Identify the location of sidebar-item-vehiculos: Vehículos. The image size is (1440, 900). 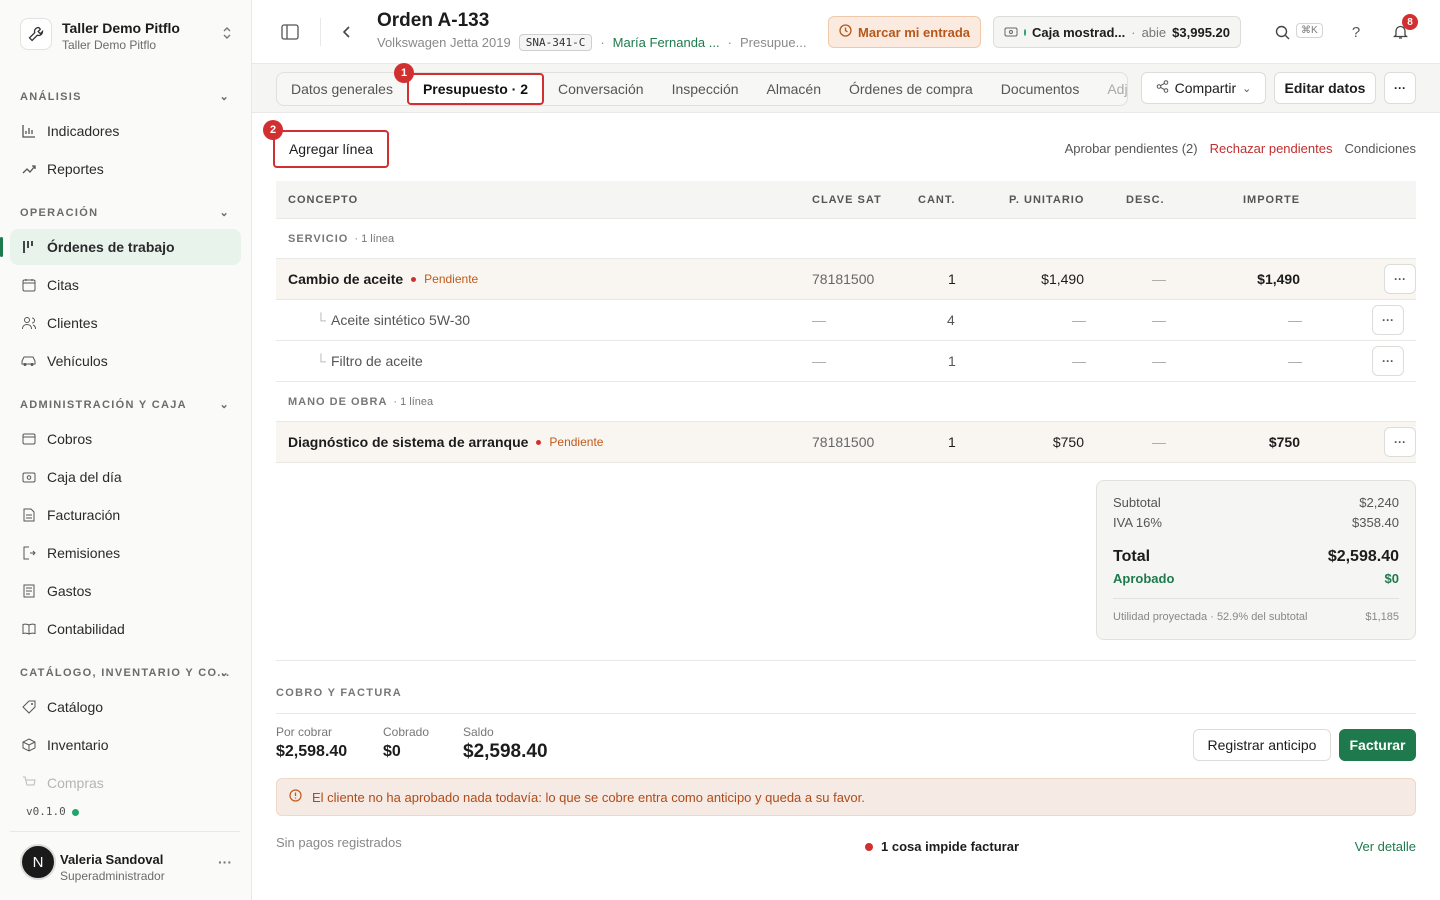
(125, 361).